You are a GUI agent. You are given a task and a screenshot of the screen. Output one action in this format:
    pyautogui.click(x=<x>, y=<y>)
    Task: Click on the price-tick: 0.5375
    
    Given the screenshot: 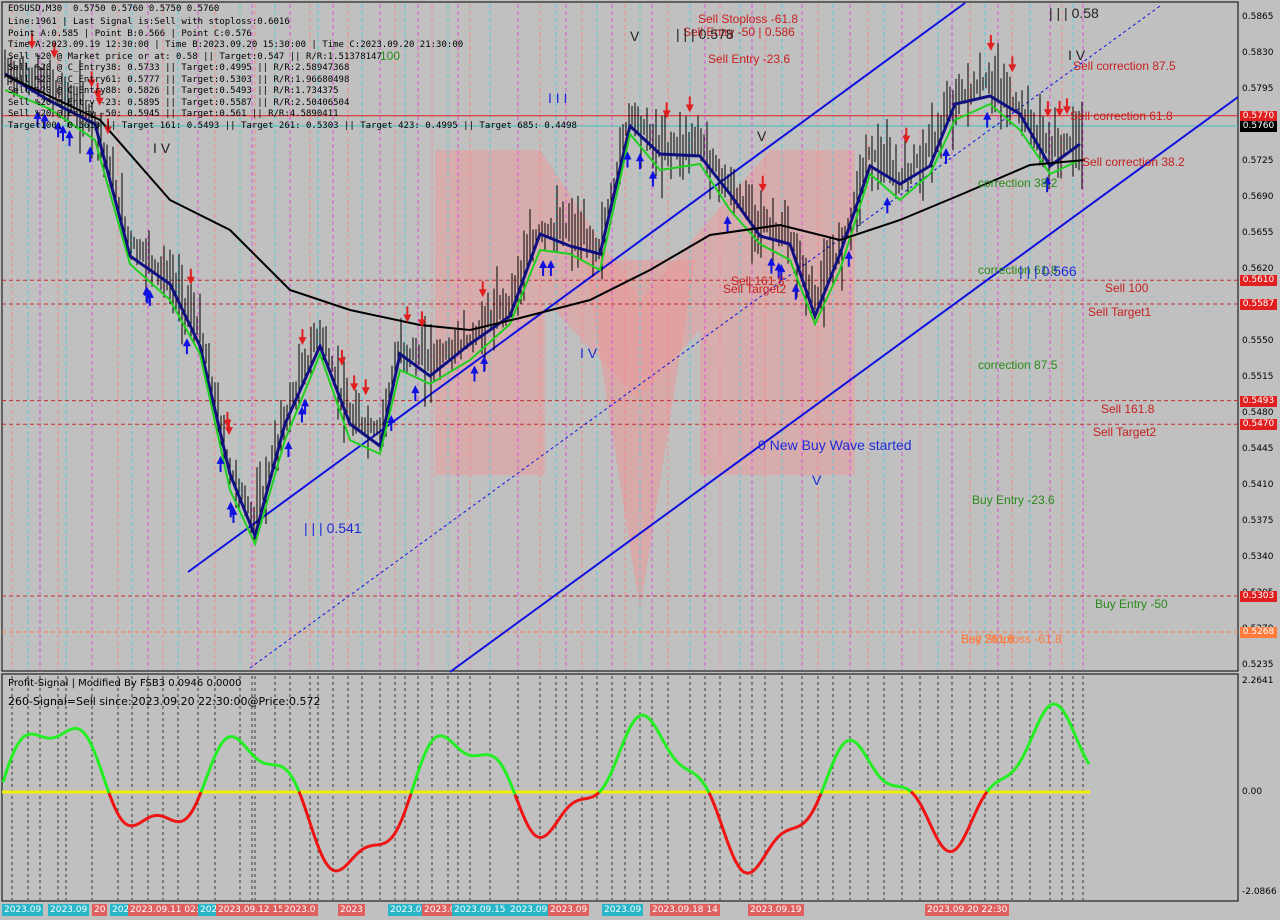 What is the action you would take?
    pyautogui.click(x=1258, y=521)
    